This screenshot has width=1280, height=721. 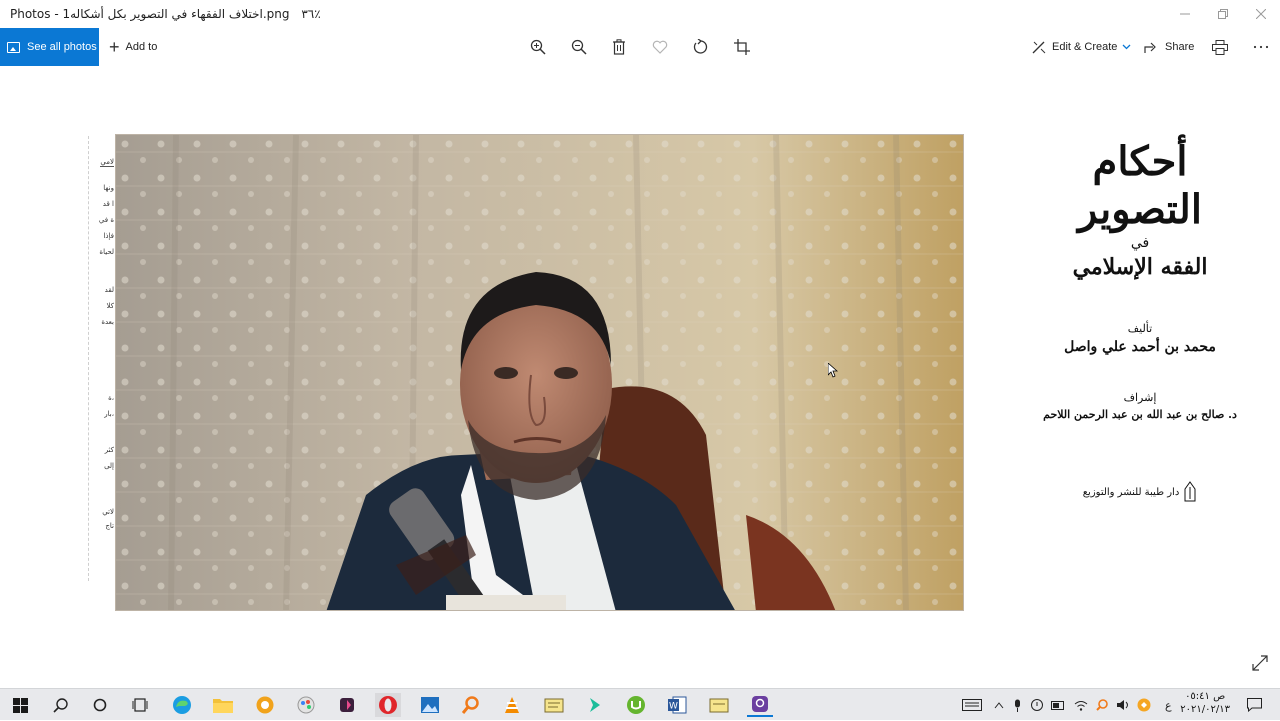 What do you see at coordinates (1058, 705) in the screenshot?
I see `battery-icon` at bounding box center [1058, 705].